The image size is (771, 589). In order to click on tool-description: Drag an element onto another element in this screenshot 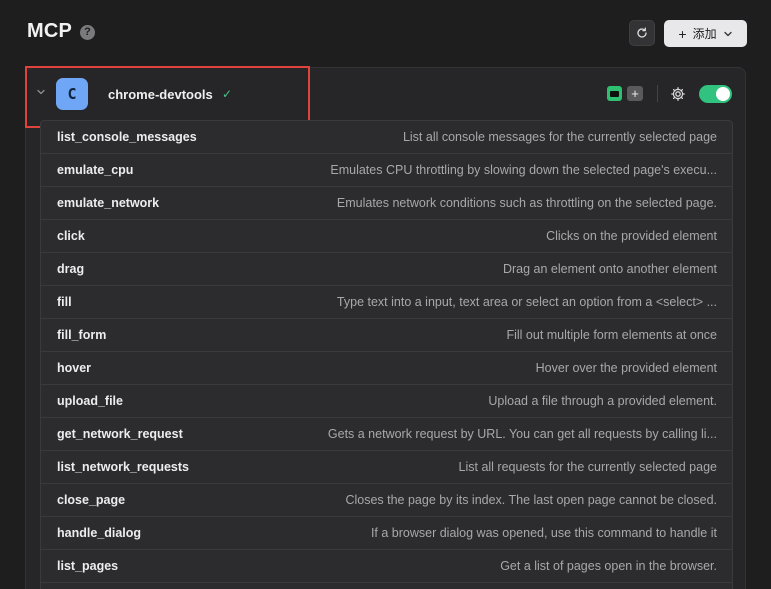, I will do `click(609, 269)`.